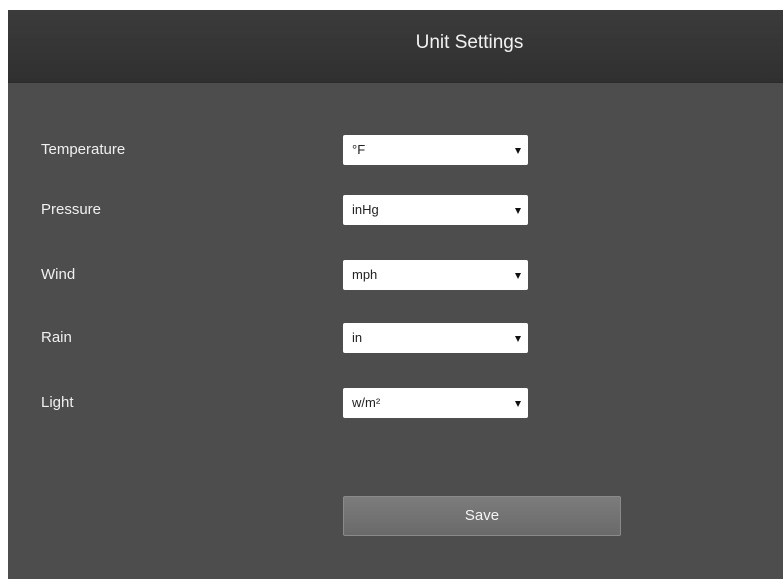 The image size is (783, 579). I want to click on temperature-select-value: °F, so click(359, 149).